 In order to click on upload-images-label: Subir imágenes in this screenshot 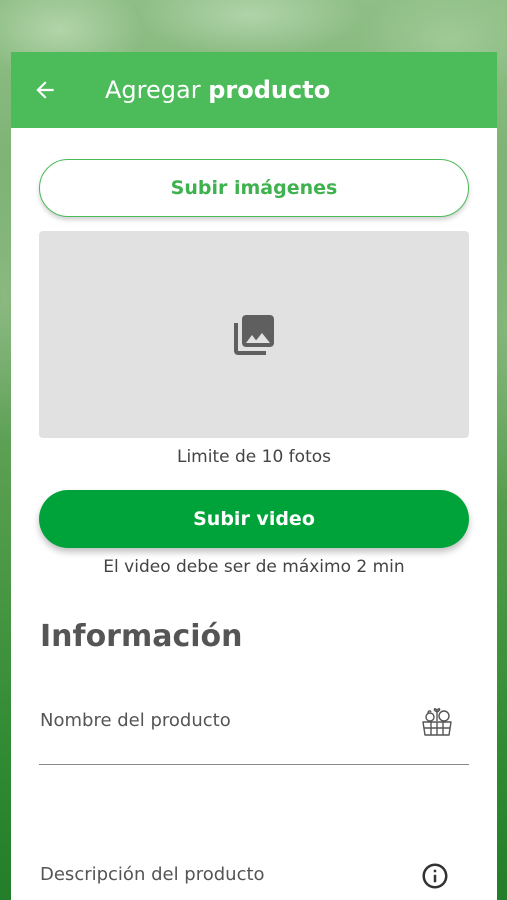, I will do `click(254, 188)`.